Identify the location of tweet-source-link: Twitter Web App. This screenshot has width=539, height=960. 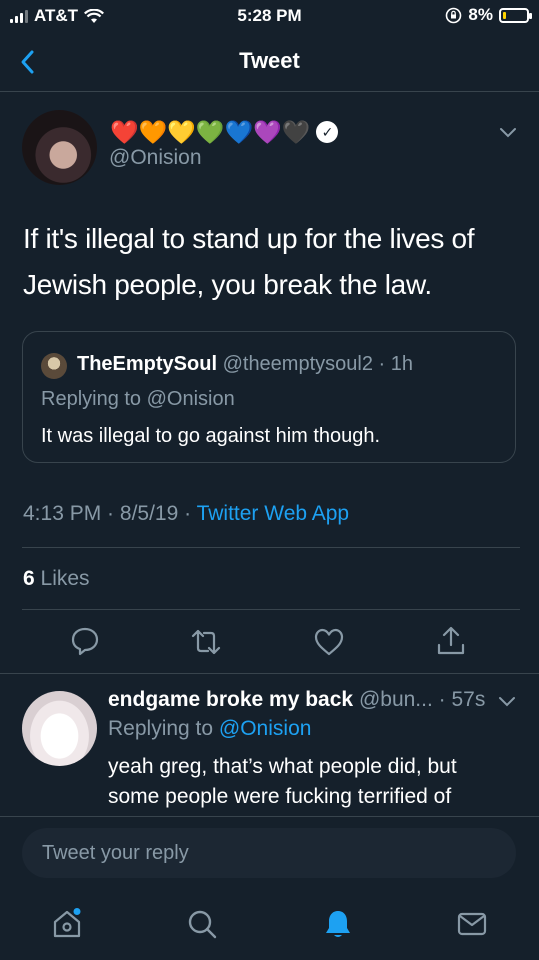
(273, 513).